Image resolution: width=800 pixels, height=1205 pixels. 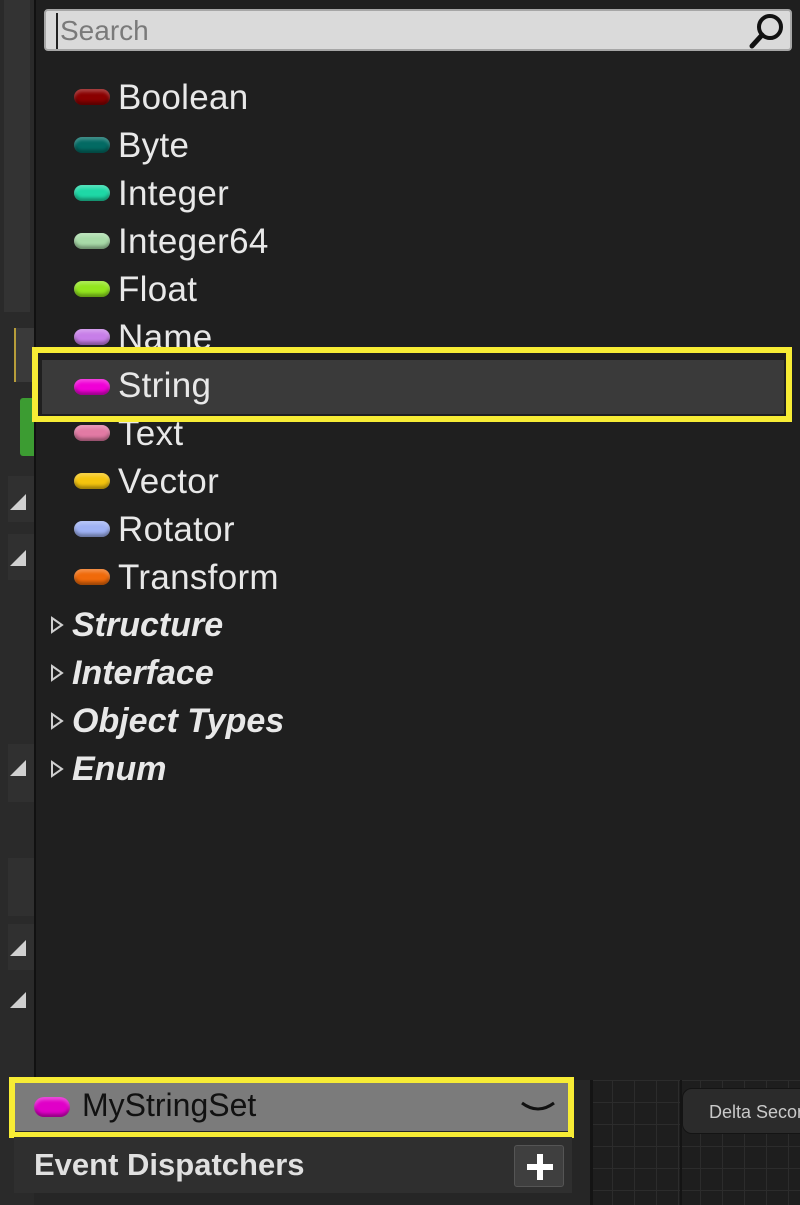 What do you see at coordinates (418, 768) in the screenshot?
I see `category-enum: Enum` at bounding box center [418, 768].